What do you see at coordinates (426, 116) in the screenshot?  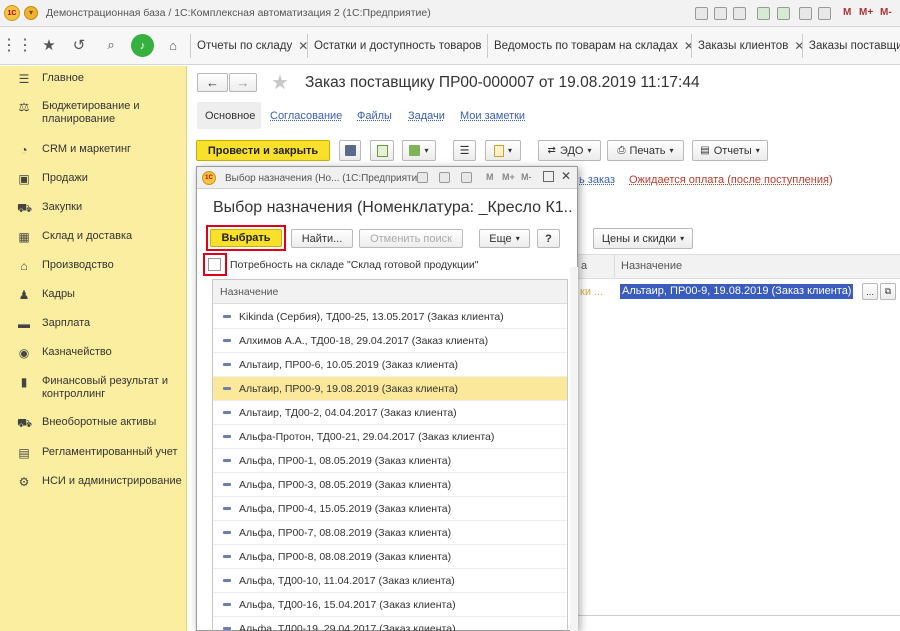 I see `tab-tasks: Задачи` at bounding box center [426, 116].